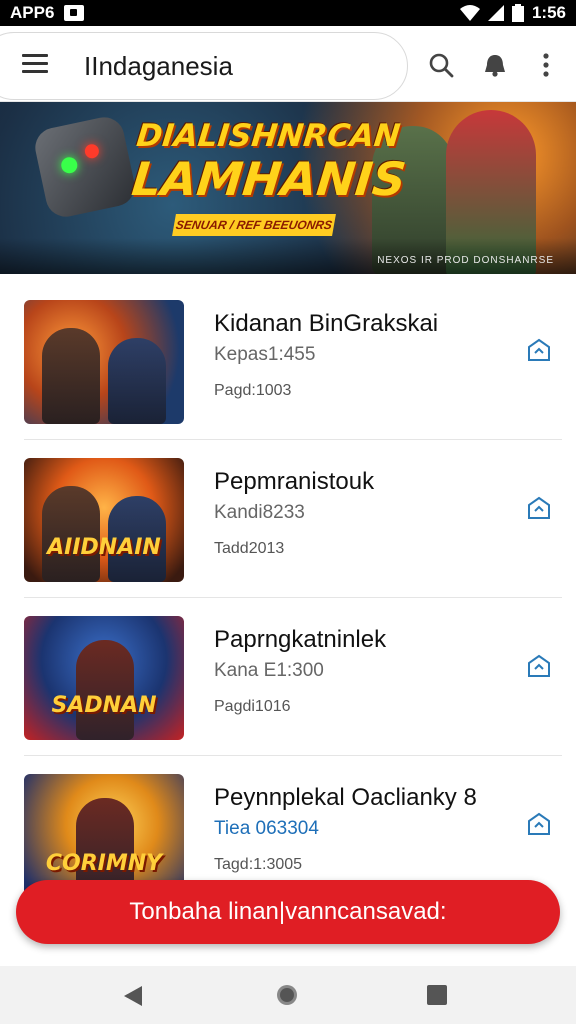 Image resolution: width=576 pixels, height=1024 pixels. What do you see at coordinates (288, 912) in the screenshot?
I see `primary-action-button: Tonbaha linan|vanncansavad:` at bounding box center [288, 912].